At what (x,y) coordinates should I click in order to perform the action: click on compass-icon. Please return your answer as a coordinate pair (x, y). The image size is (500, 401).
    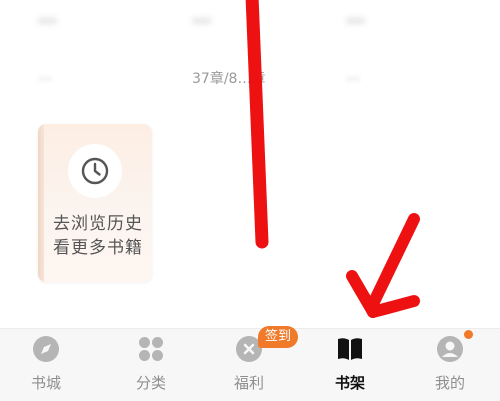
    Looking at the image, I should click on (46, 349).